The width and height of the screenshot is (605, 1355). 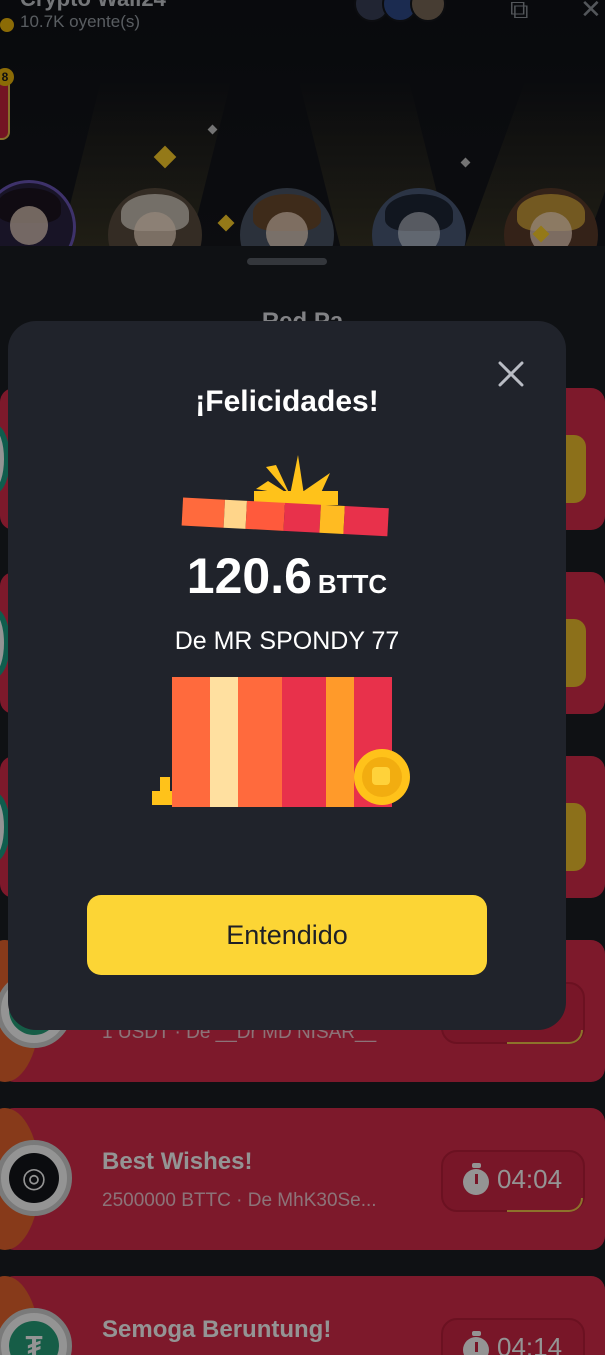 I want to click on reward-amount: 120.6 BTTC, so click(x=287, y=576).